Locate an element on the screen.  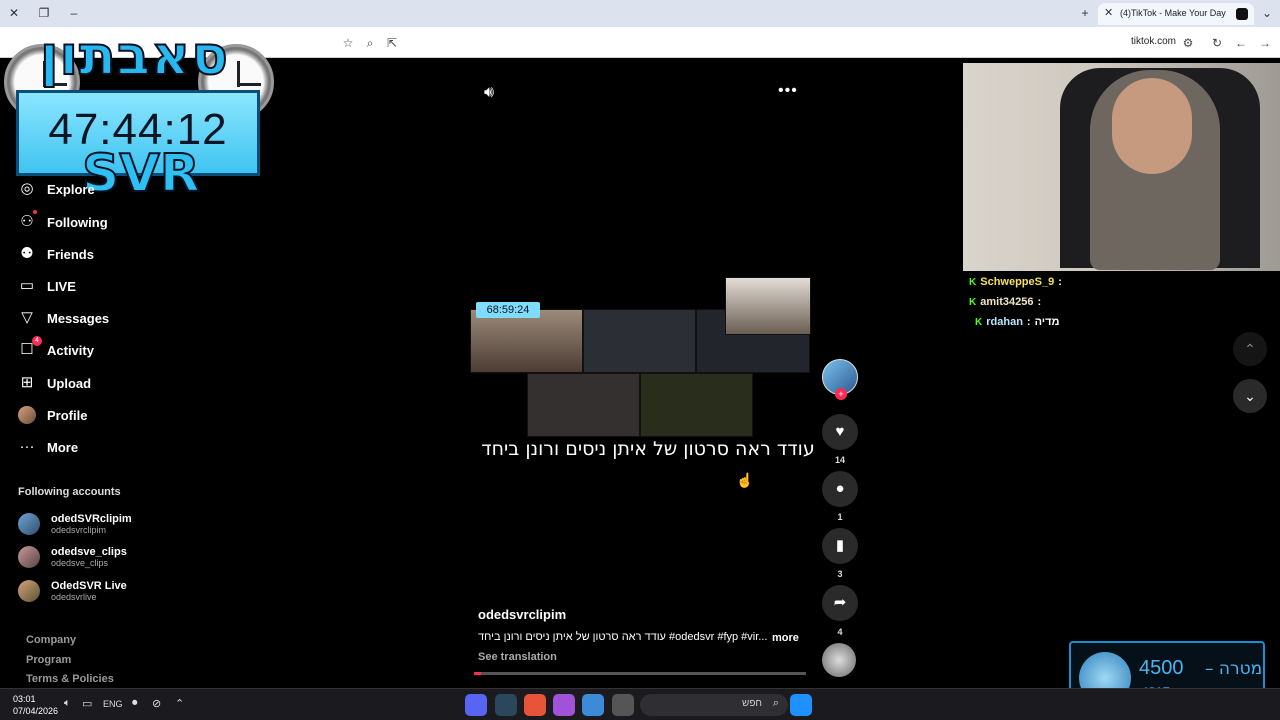
sidebar-item-label: Profile is located at coordinates (67, 415).